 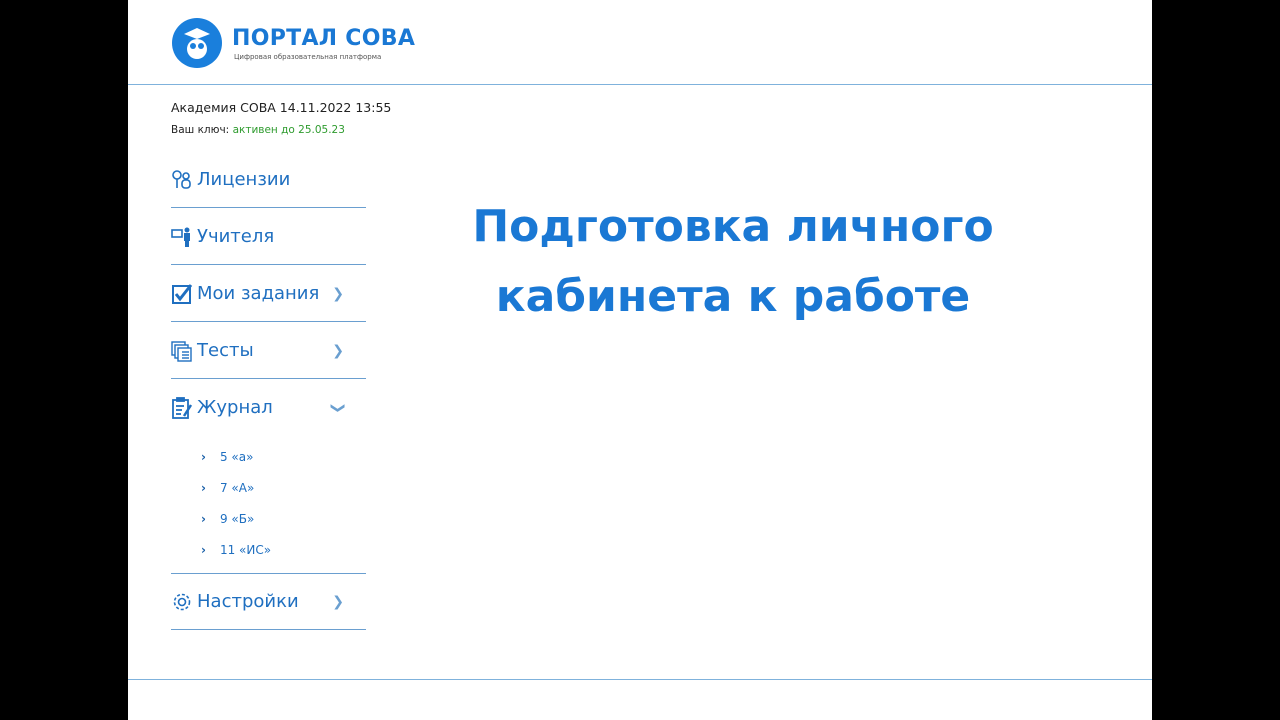 I want to click on journal-class-item: › 7 «А», so click(x=283, y=487).